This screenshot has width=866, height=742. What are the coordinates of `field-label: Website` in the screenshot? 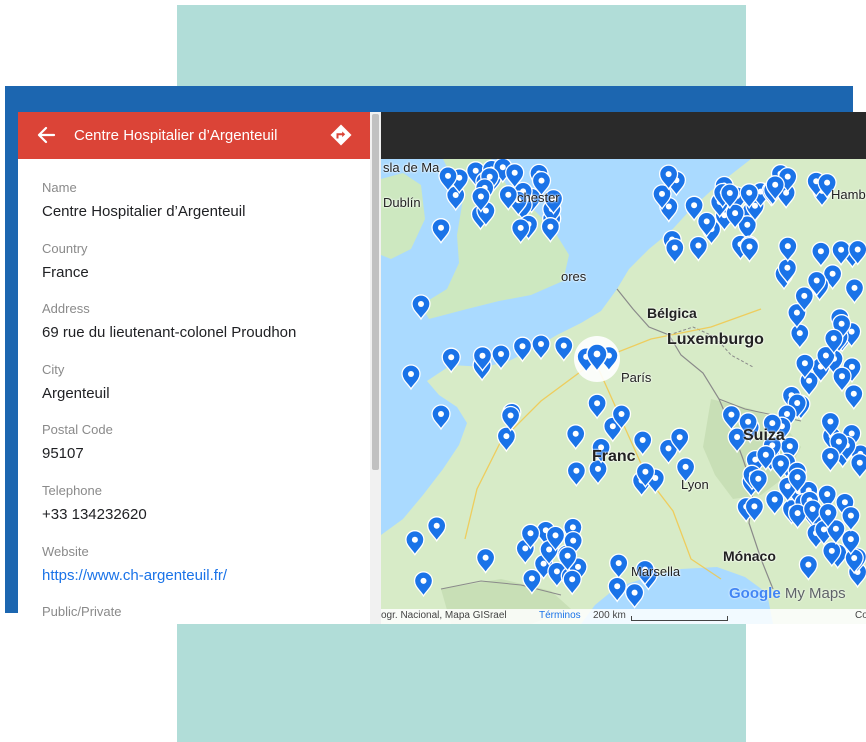 It's located at (65, 551).